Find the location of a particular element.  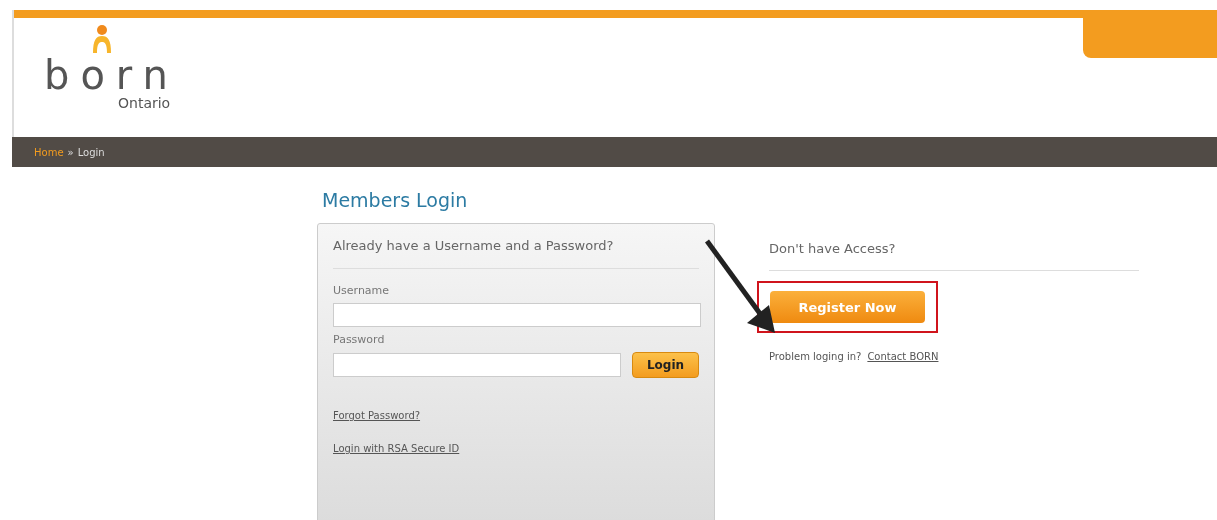

person-logo-icon is located at coordinates (102, 39).